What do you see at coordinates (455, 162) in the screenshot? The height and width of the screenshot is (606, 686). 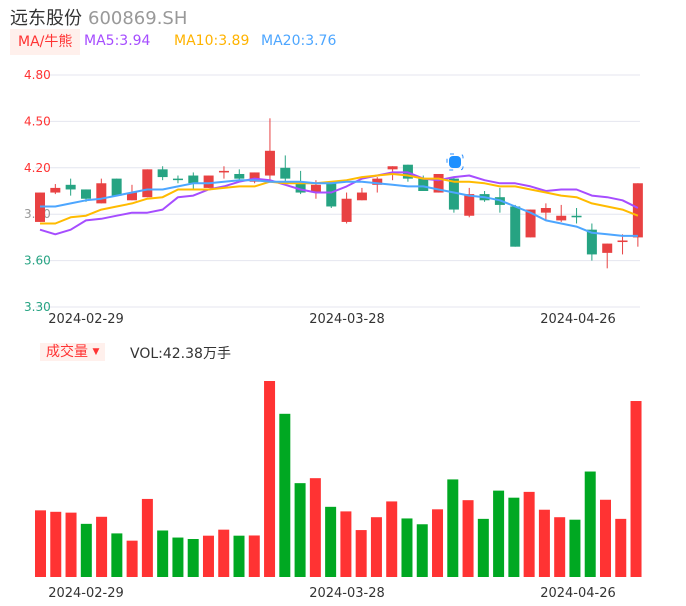 I see `marker-badge` at bounding box center [455, 162].